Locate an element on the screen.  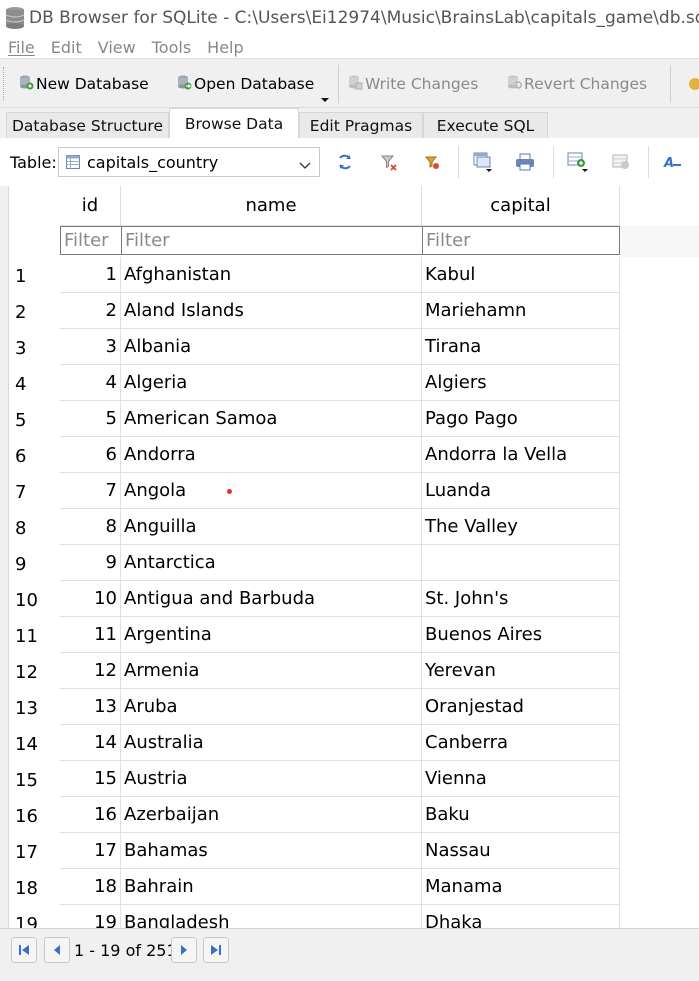
table-row: 12 12 Armenia Yerevan is located at coordinates (354, 671).